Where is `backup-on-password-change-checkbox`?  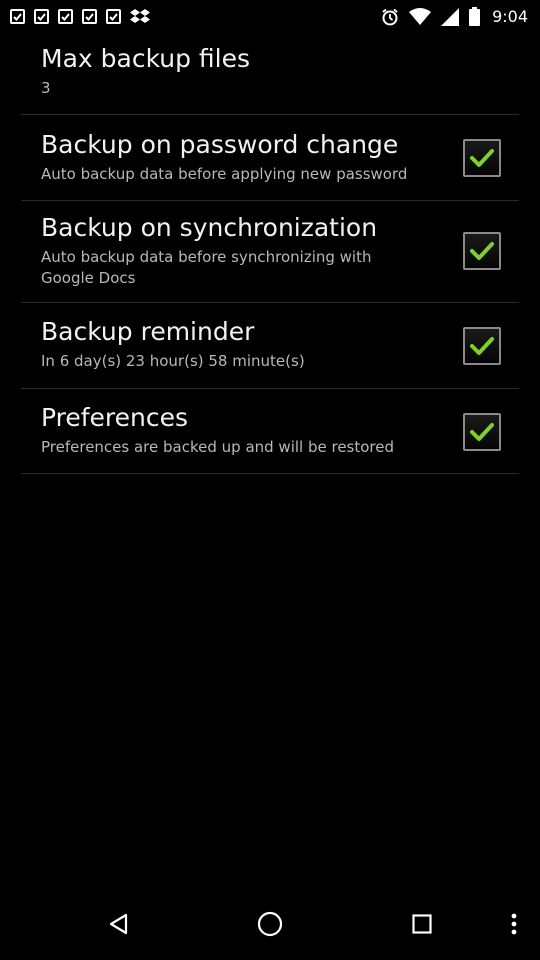
backup-on-password-change-checkbox is located at coordinates (482, 158).